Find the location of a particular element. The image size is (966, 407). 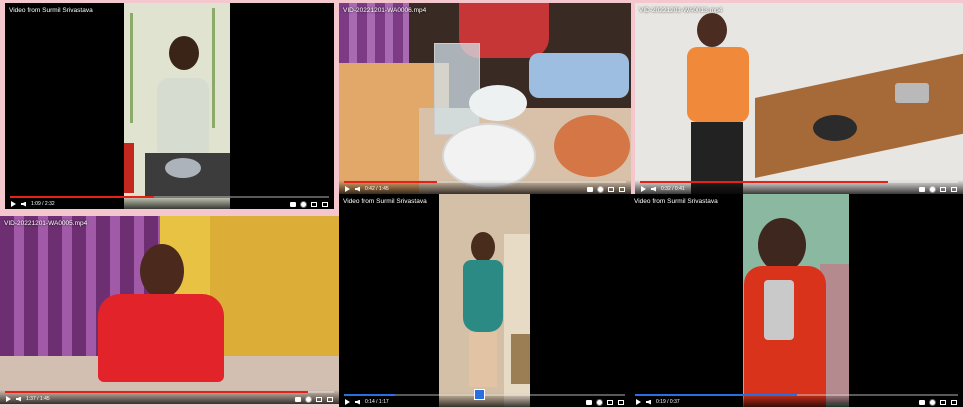

time-display-3: 0:32 / 0:41 is located at coordinates (673, 189).